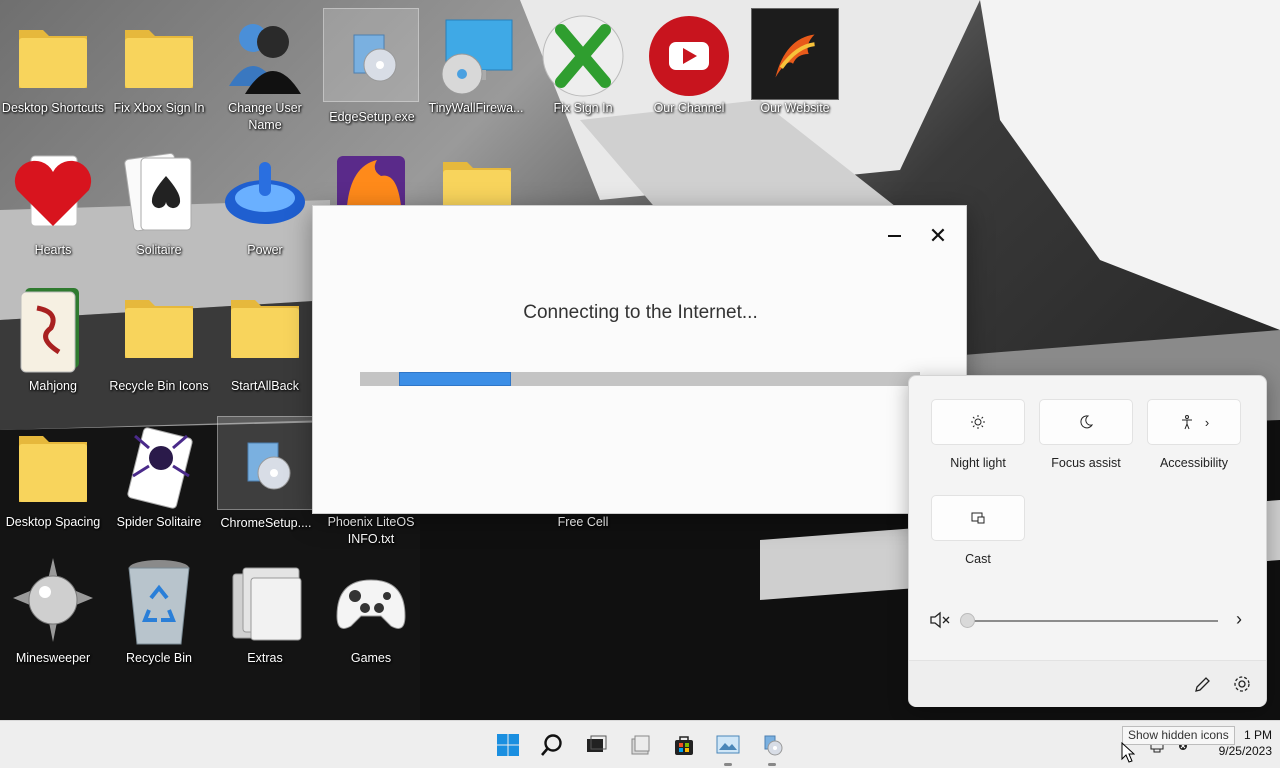 Image resolution: width=1280 pixels, height=768 pixels. I want to click on mouse-cursor-icon, so click(1128, 752).